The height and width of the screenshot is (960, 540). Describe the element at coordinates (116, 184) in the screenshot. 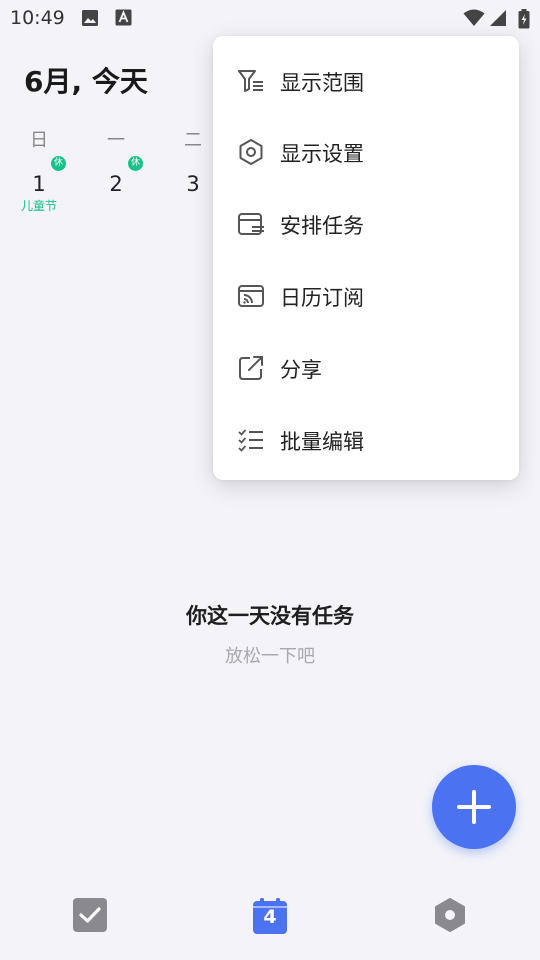

I see `day-cell-date: 2` at that location.